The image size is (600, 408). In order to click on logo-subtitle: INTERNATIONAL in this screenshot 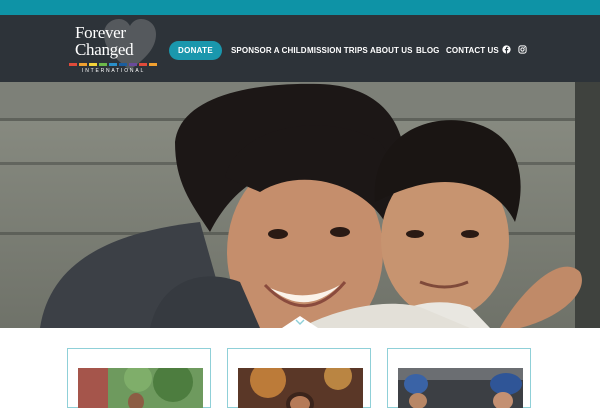, I will do `click(114, 71)`.